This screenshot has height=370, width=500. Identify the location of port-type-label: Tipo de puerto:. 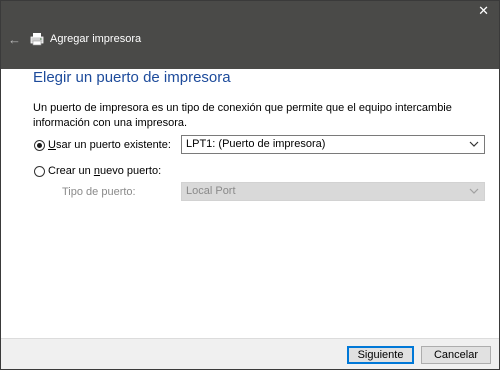
(99, 192).